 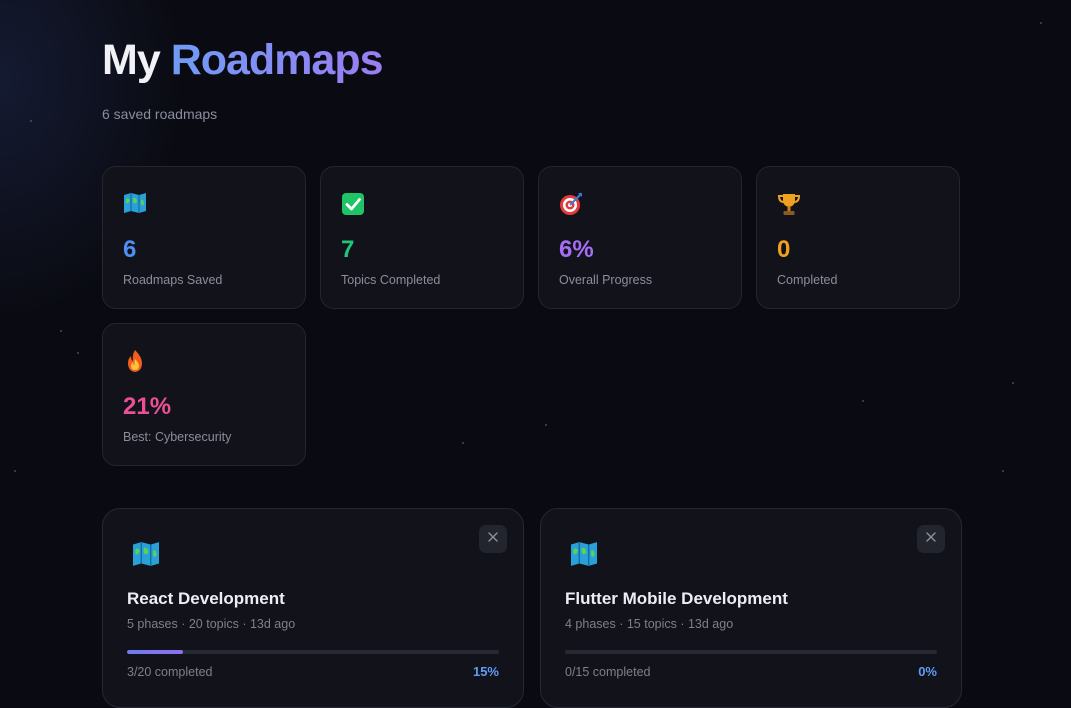 What do you see at coordinates (204, 394) in the screenshot?
I see `stat-card-best: 21% Best: Cybersecurity` at bounding box center [204, 394].